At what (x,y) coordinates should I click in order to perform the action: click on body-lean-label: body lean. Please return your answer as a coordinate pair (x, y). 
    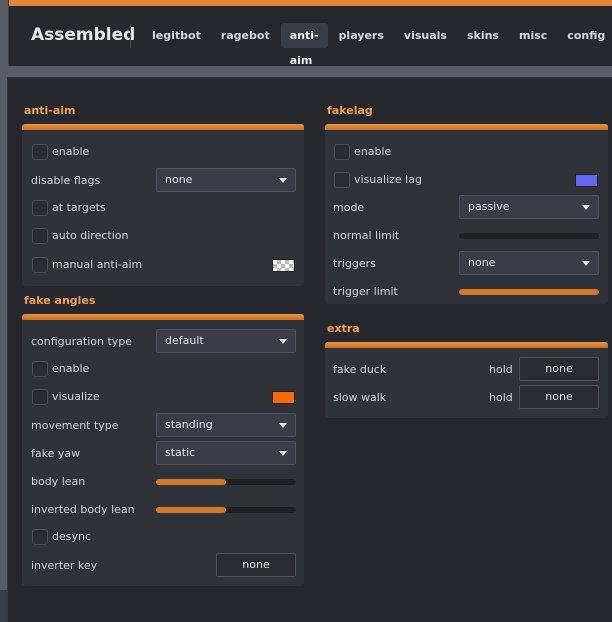
    Looking at the image, I should click on (58, 481).